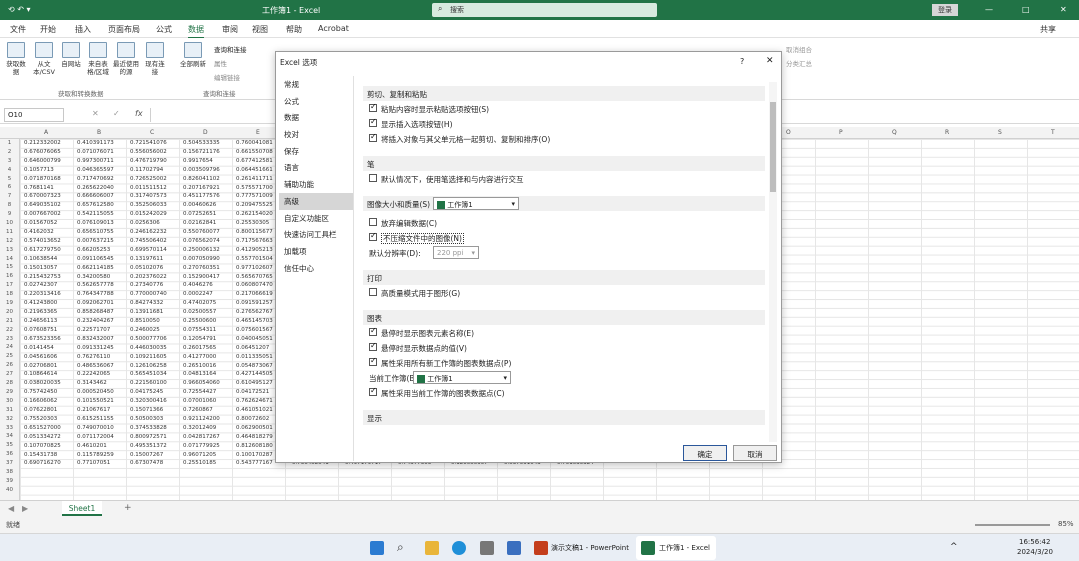 The image size is (1079, 561). I want to click on cell: 0.270760351, so click(201, 268).